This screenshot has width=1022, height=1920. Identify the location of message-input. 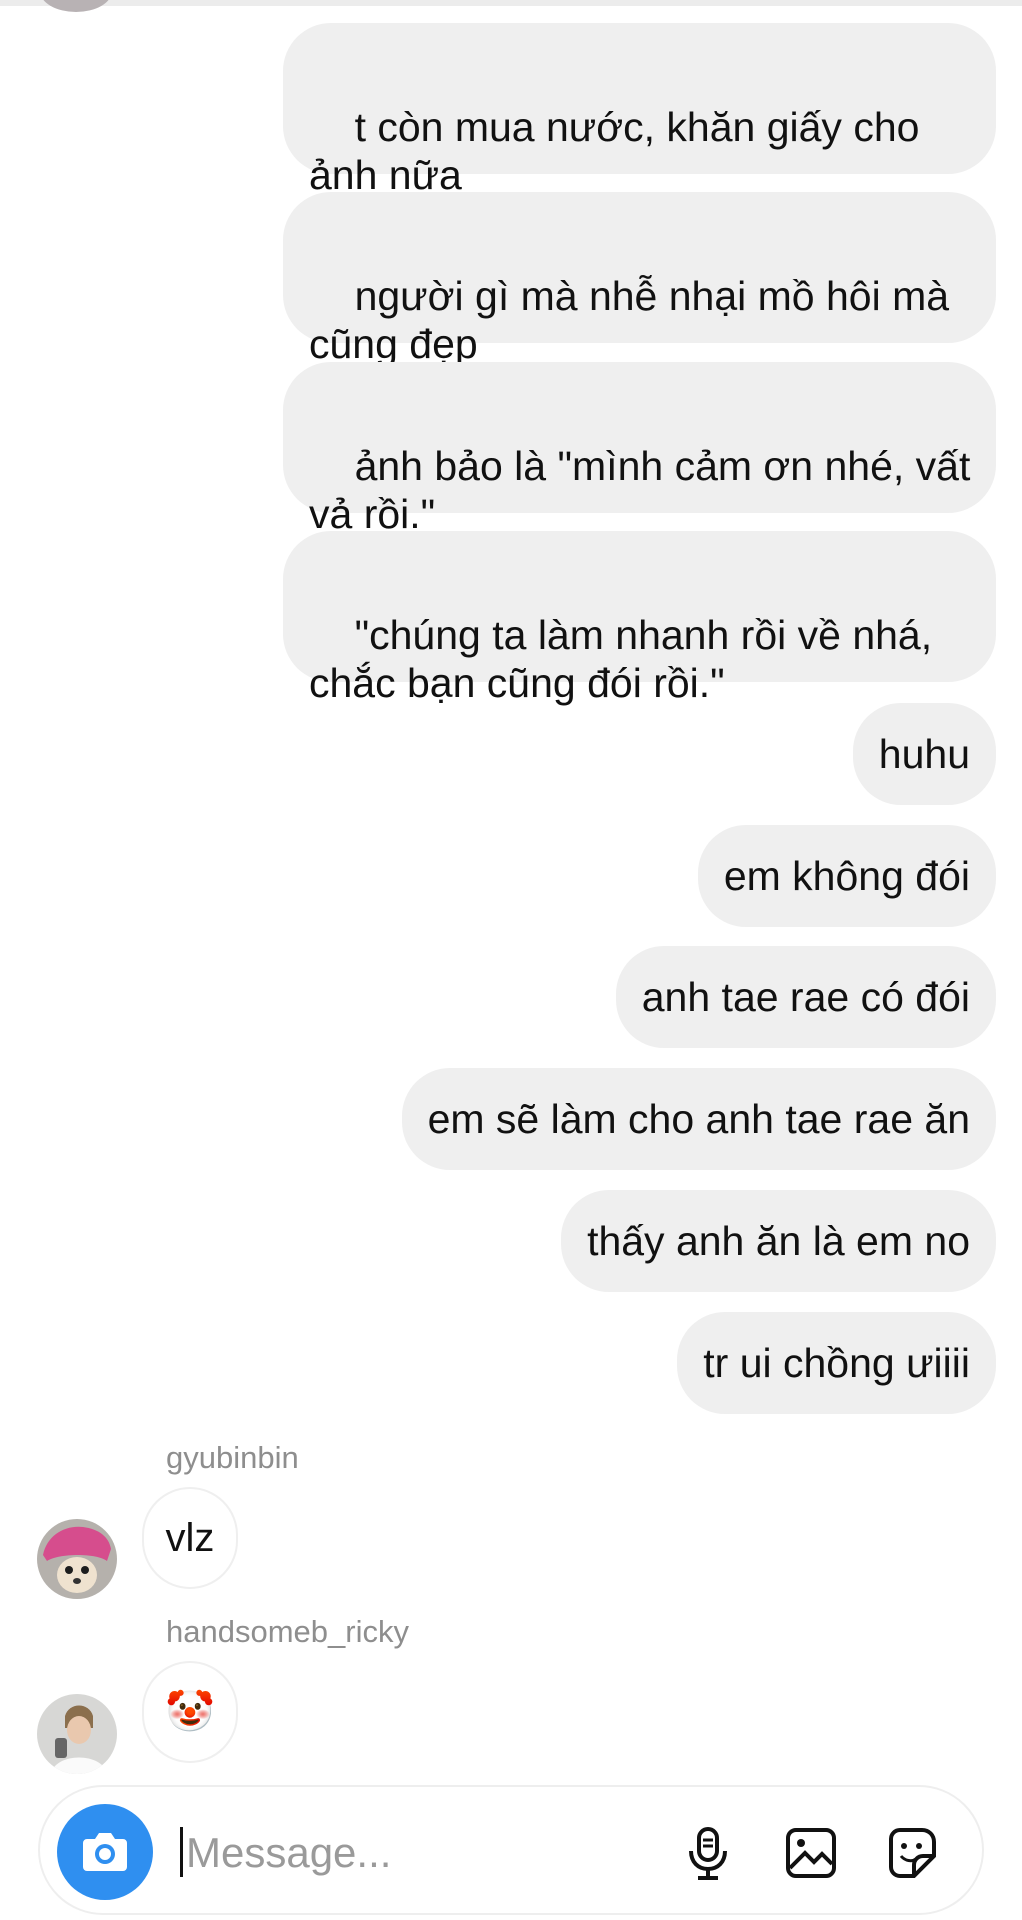
(411, 1853).